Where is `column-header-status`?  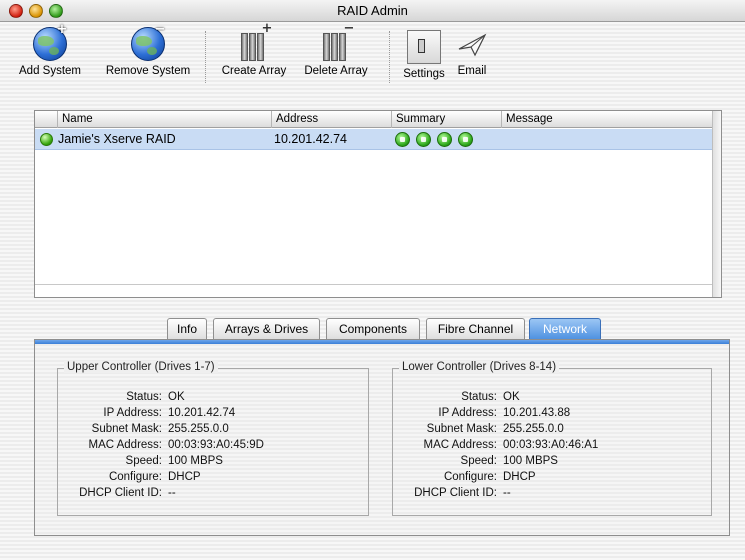 column-header-status is located at coordinates (46, 119).